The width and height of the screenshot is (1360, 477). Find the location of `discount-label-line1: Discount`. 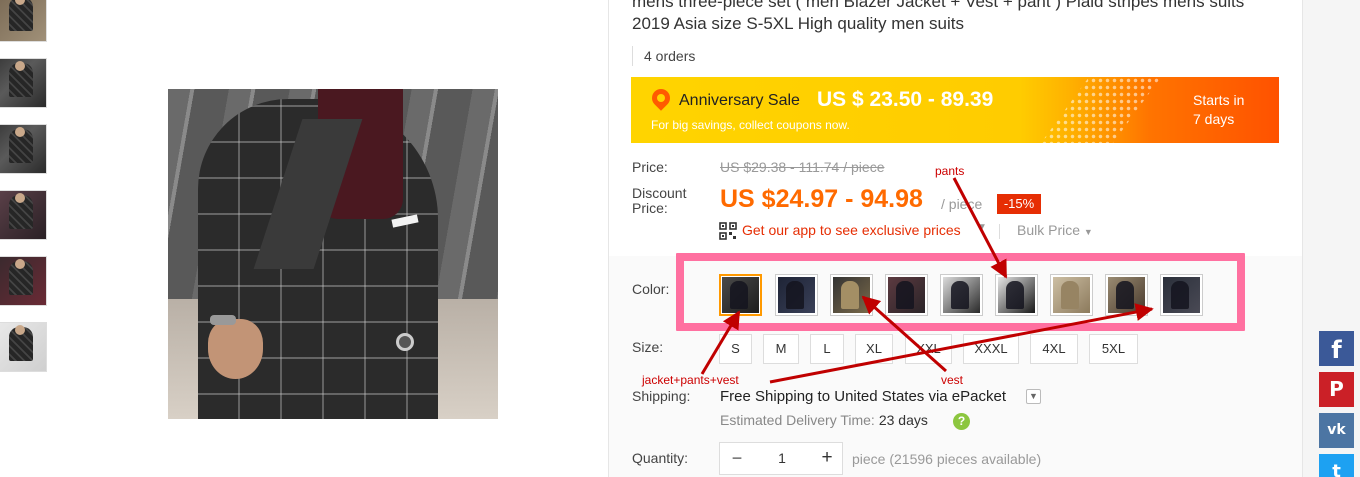

discount-label-line1: Discount is located at coordinates (659, 193).